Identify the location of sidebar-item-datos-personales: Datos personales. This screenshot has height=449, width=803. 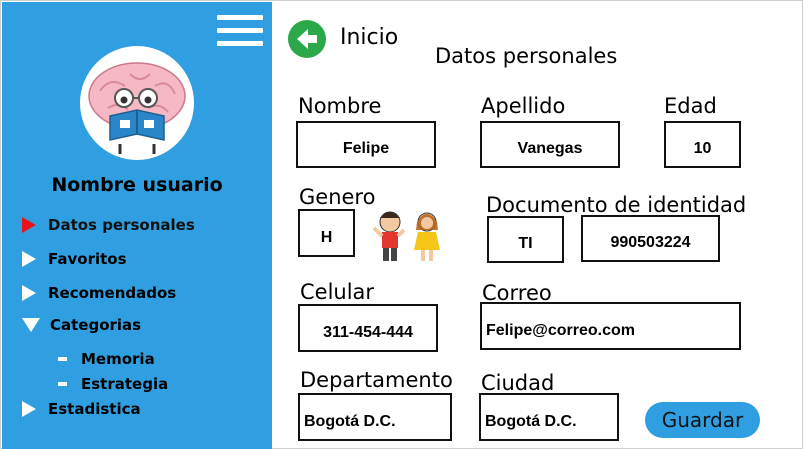
(108, 225).